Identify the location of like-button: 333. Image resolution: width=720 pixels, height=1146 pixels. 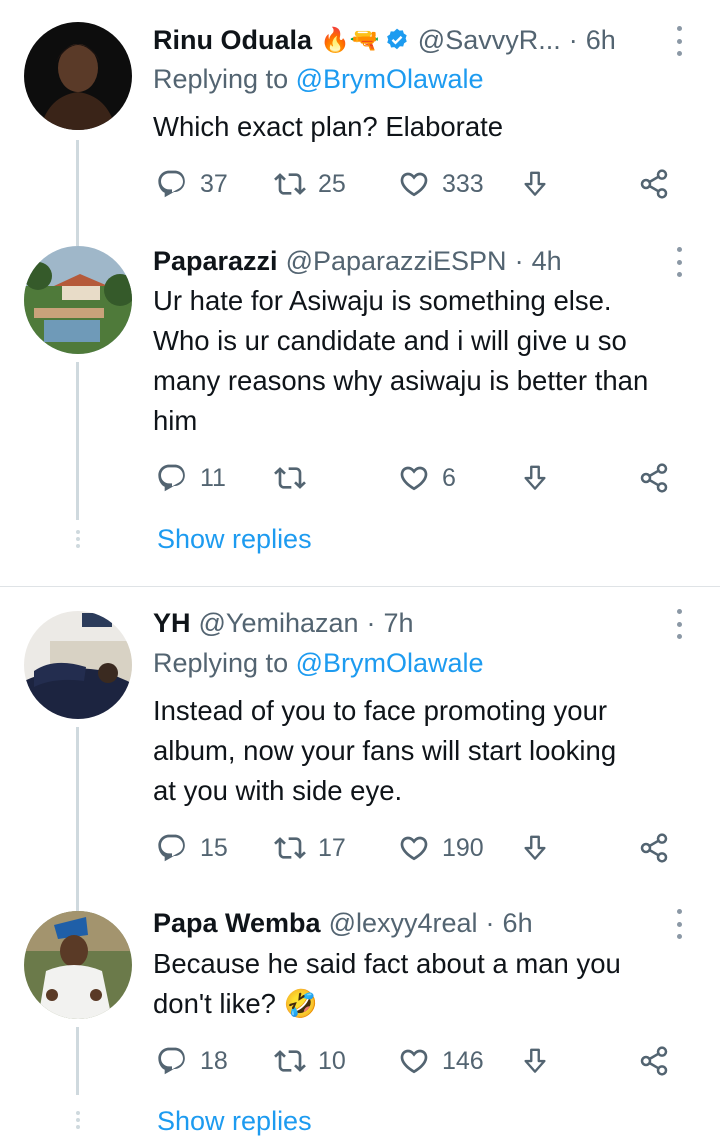
(441, 184).